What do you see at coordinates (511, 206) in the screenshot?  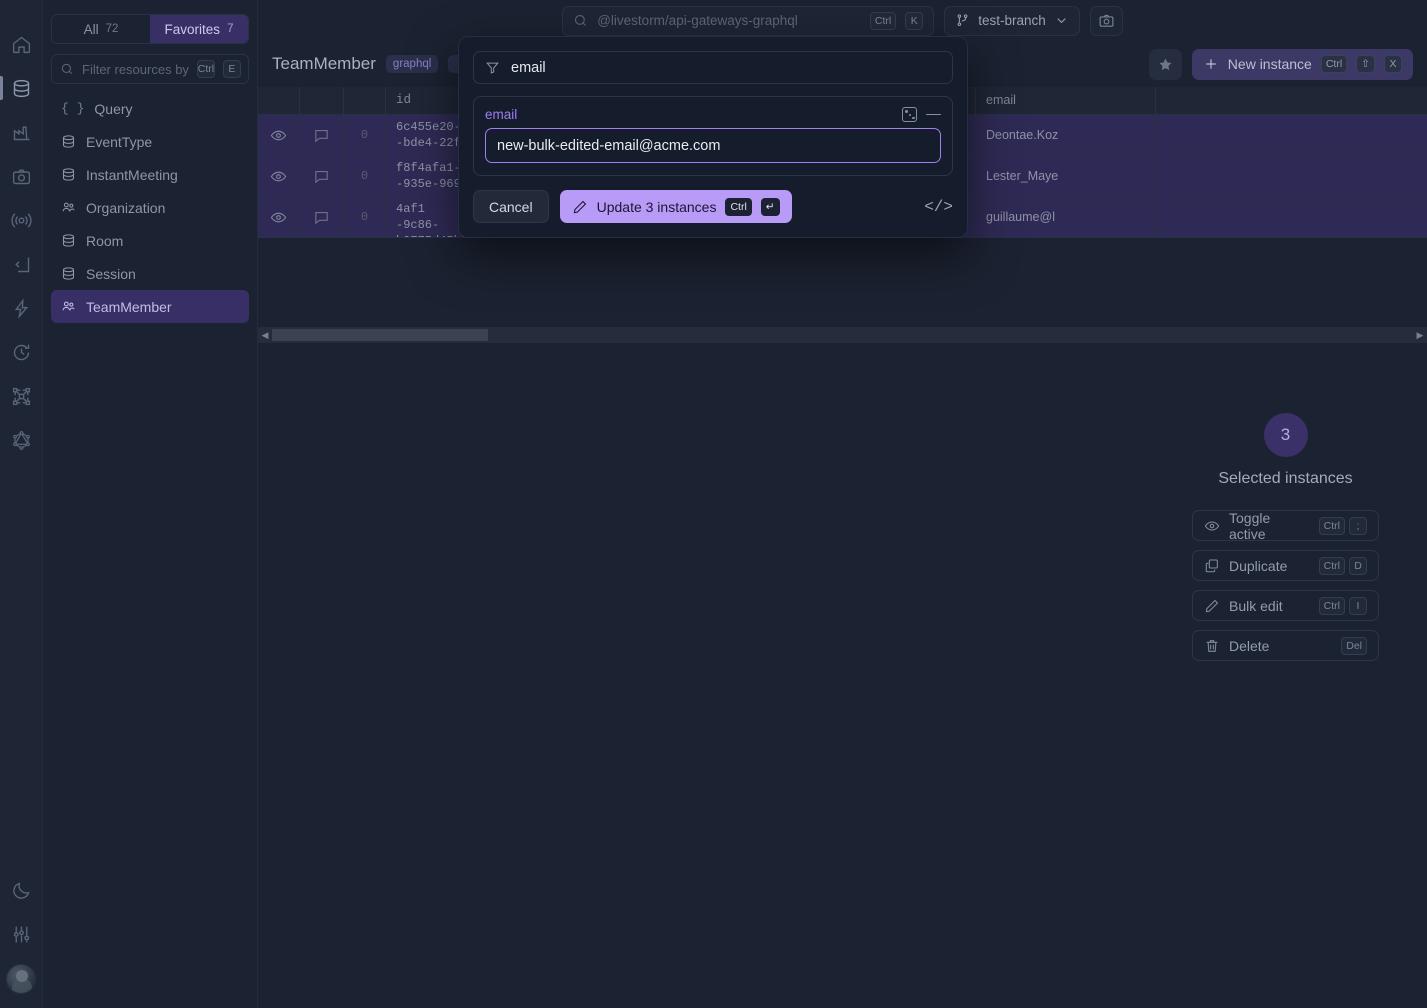 I see `cancel-button: Cancel` at bounding box center [511, 206].